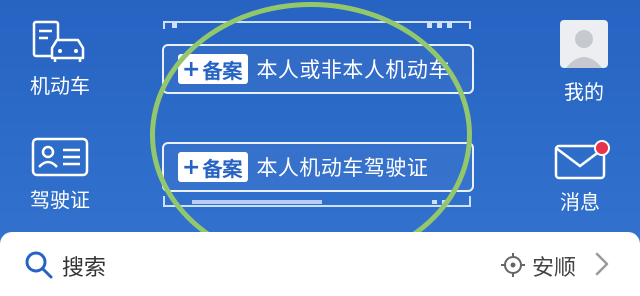 The height and width of the screenshot is (296, 640). What do you see at coordinates (602, 264) in the screenshot?
I see `chevron-right-icon` at bounding box center [602, 264].